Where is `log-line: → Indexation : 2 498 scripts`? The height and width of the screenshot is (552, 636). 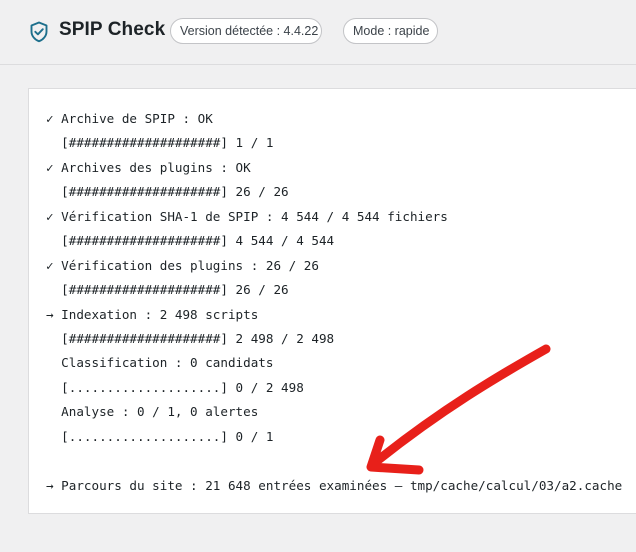 log-line: → Indexation : 2 498 scripts is located at coordinates (152, 314).